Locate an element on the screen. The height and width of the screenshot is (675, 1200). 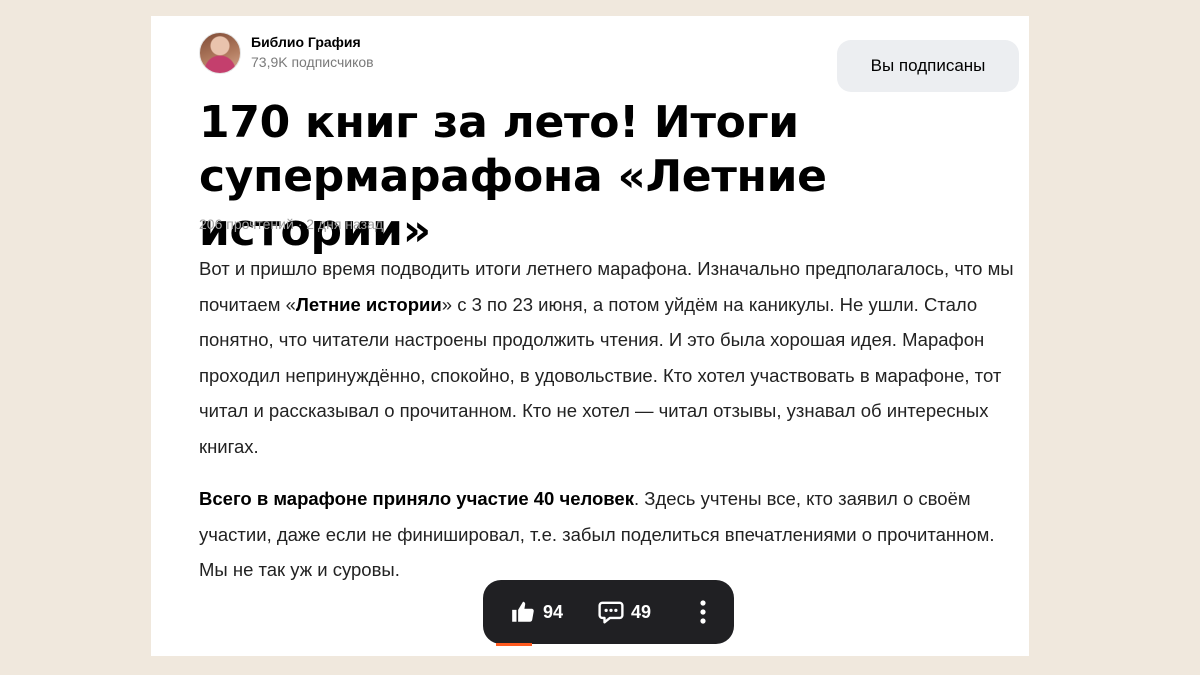
article-meta: 206 прочтений · 2 дня назад is located at coordinates (291, 224).